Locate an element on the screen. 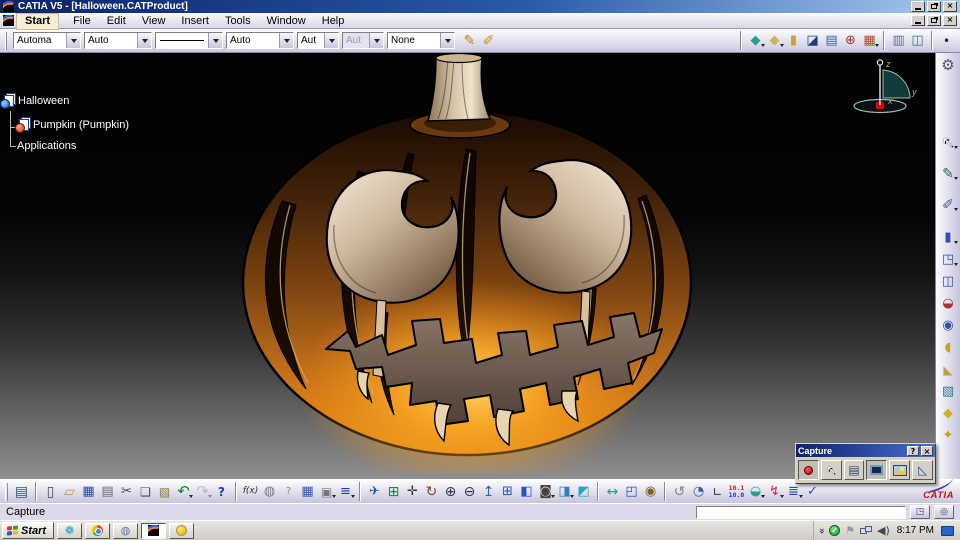  tree-item-applications: Applications is located at coordinates (46, 146).